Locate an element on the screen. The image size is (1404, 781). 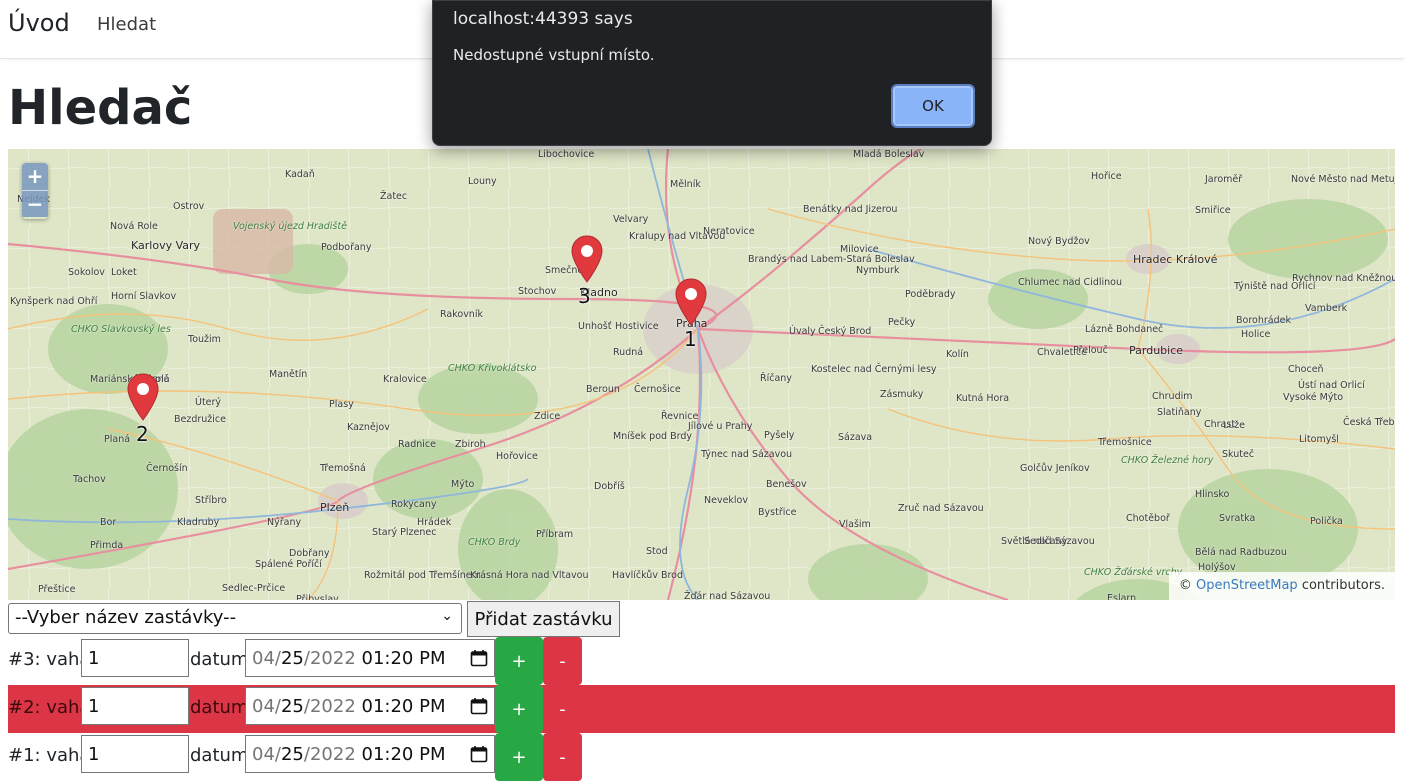
map-place-label: Neveklov is located at coordinates (726, 500).